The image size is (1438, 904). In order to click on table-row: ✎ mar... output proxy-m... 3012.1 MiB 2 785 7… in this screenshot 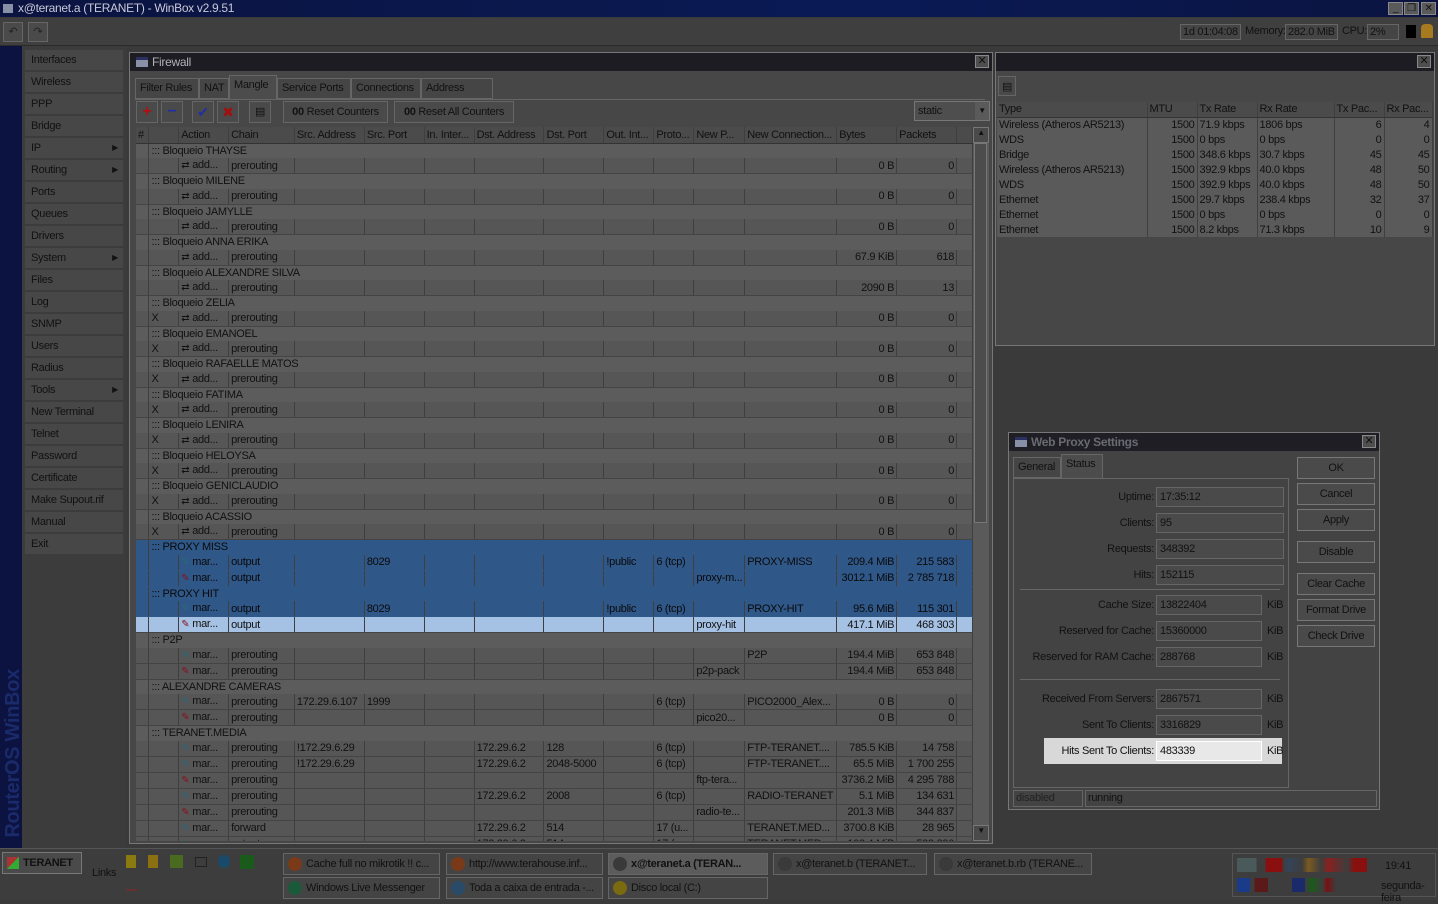, I will do `click(554, 578)`.